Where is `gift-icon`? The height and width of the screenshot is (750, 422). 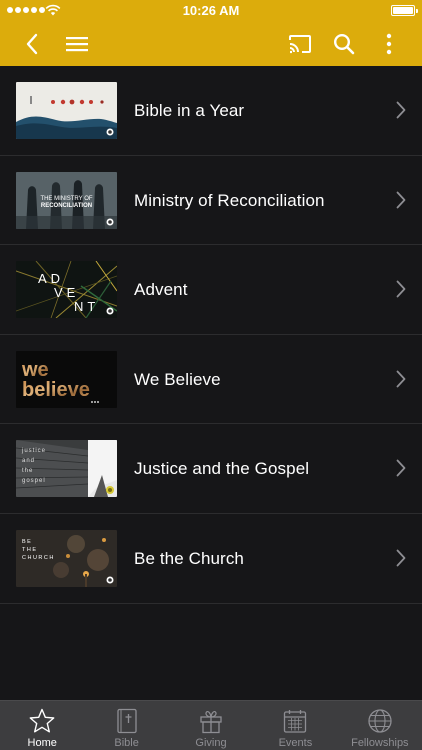
gift-icon is located at coordinates (211, 722).